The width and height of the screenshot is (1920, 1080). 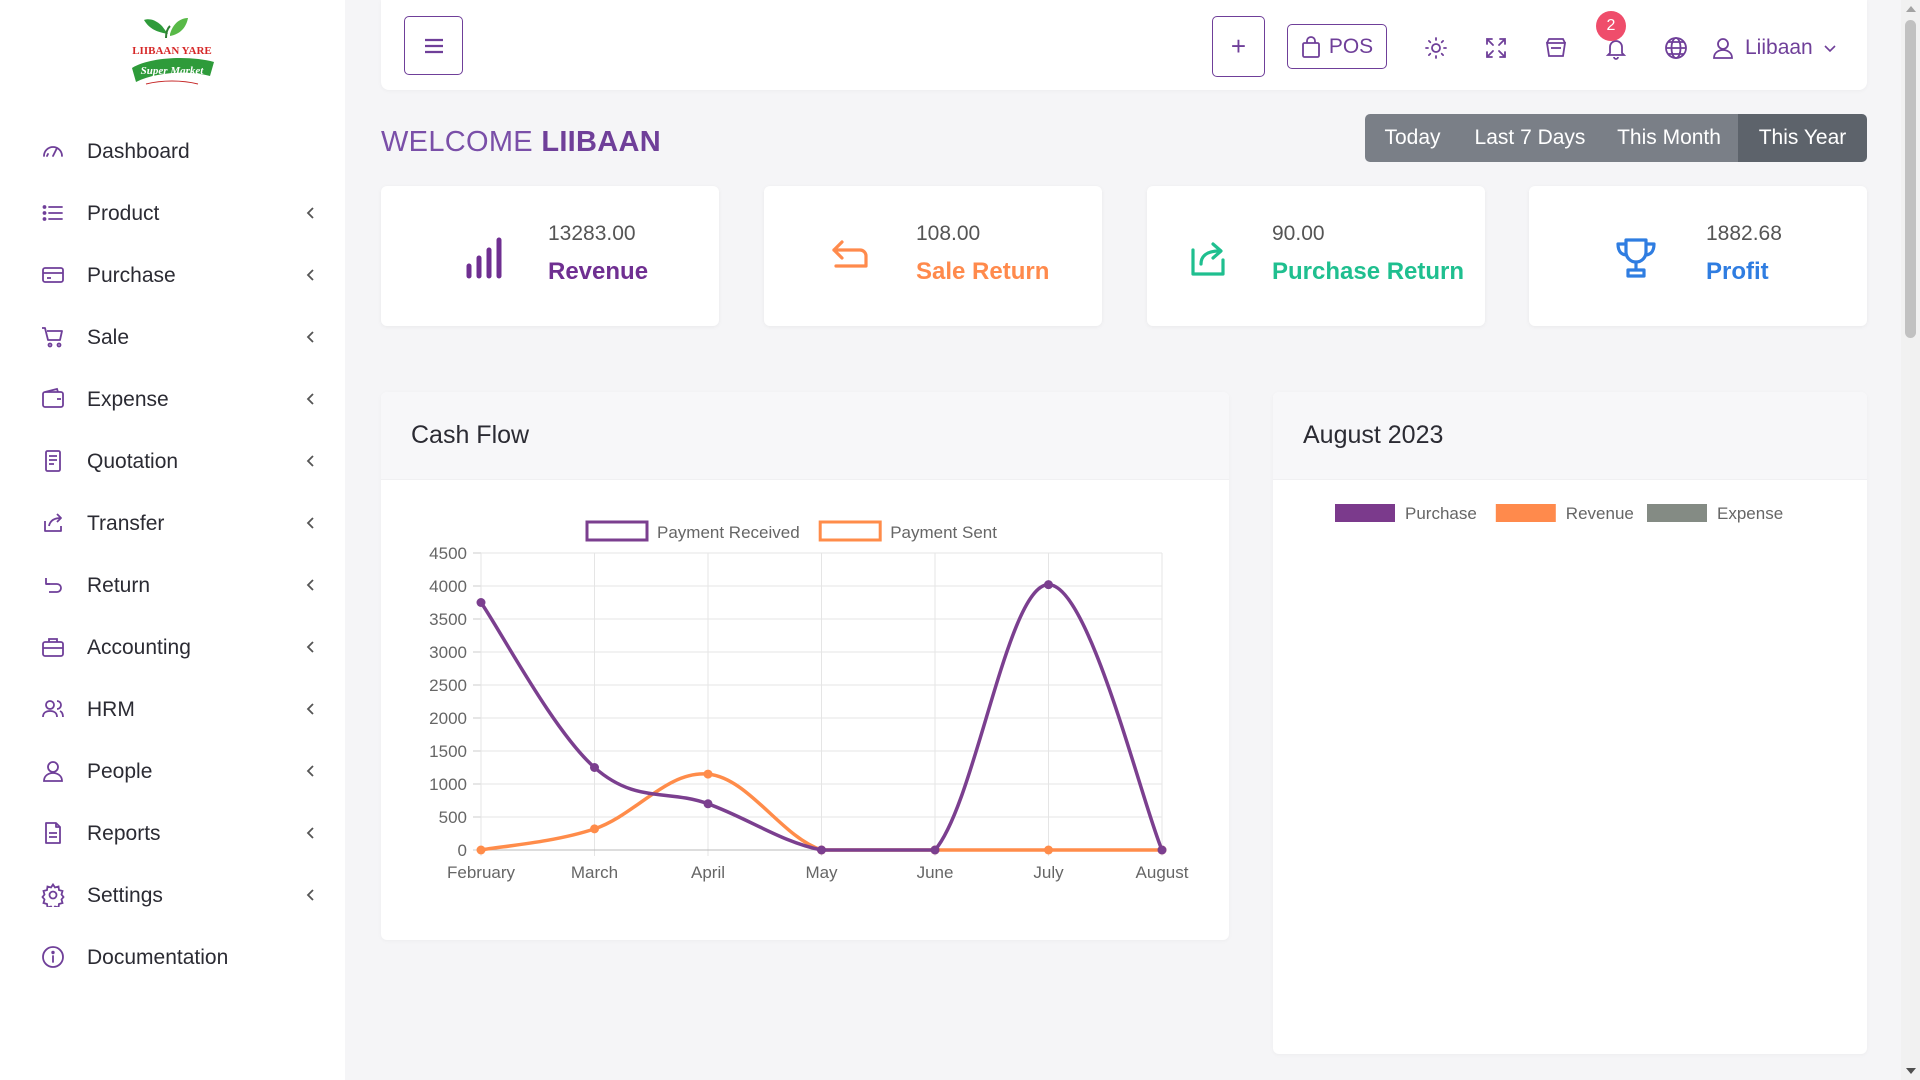 I want to click on x-tick-label: May, so click(x=821, y=872).